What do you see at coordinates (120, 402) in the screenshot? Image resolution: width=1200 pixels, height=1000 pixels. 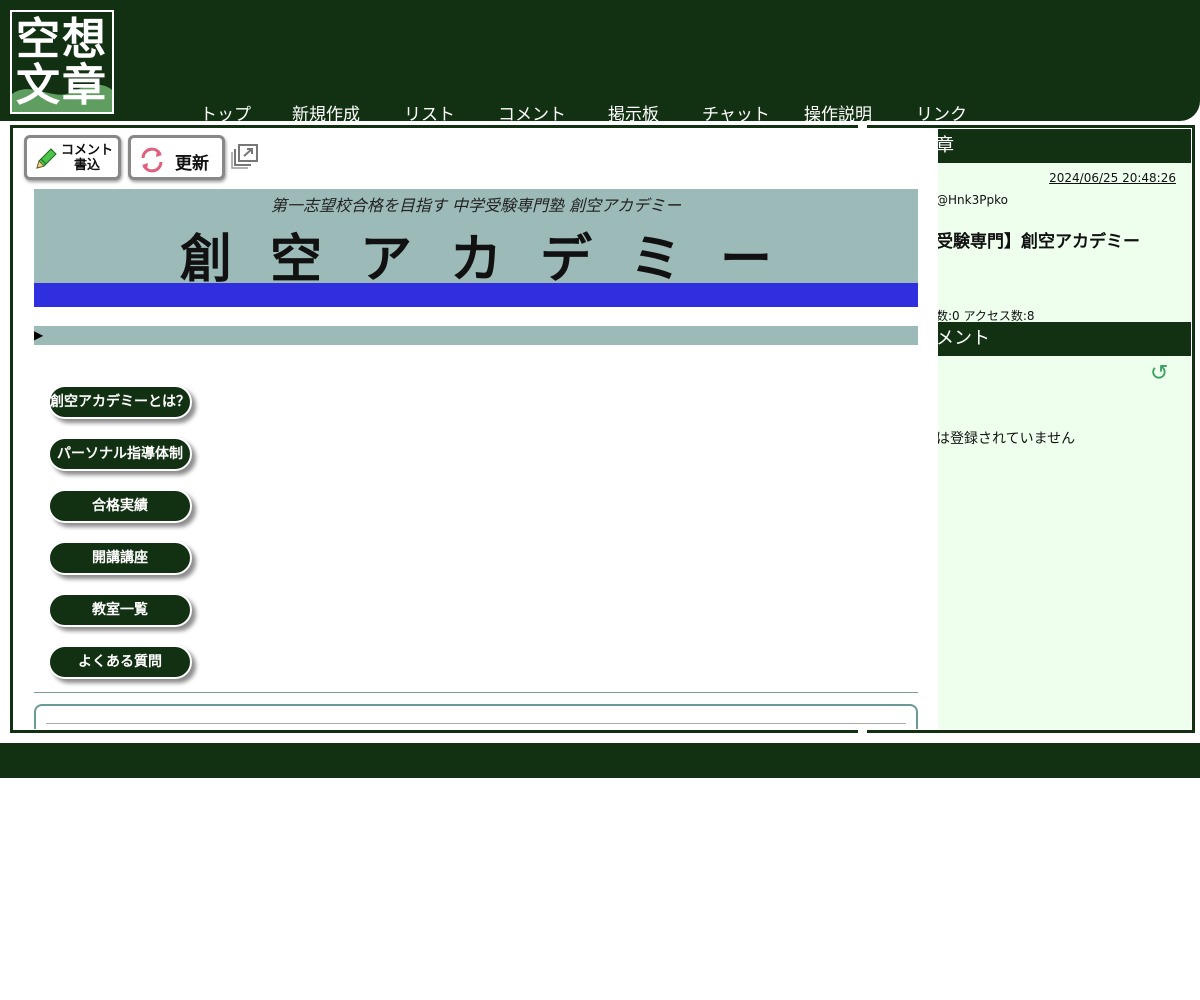 I see `menu-about: 創空アカデミーとは？` at bounding box center [120, 402].